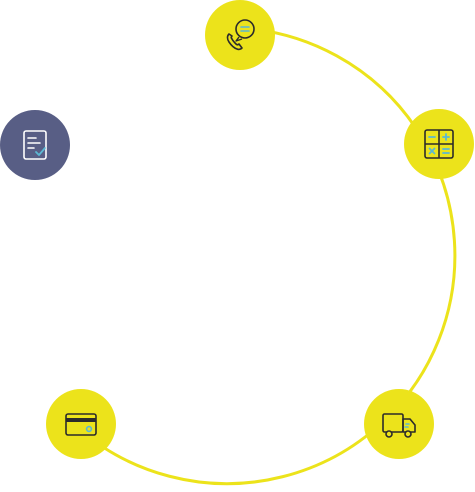  I want to click on calculator-icon, so click(439, 144).